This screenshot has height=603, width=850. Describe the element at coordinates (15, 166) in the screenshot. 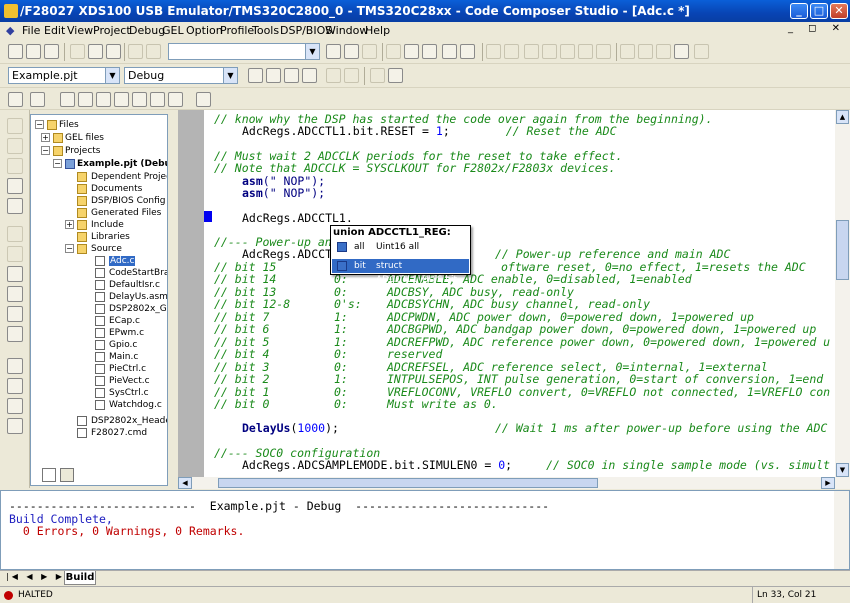

I see `step-out-icon` at that location.